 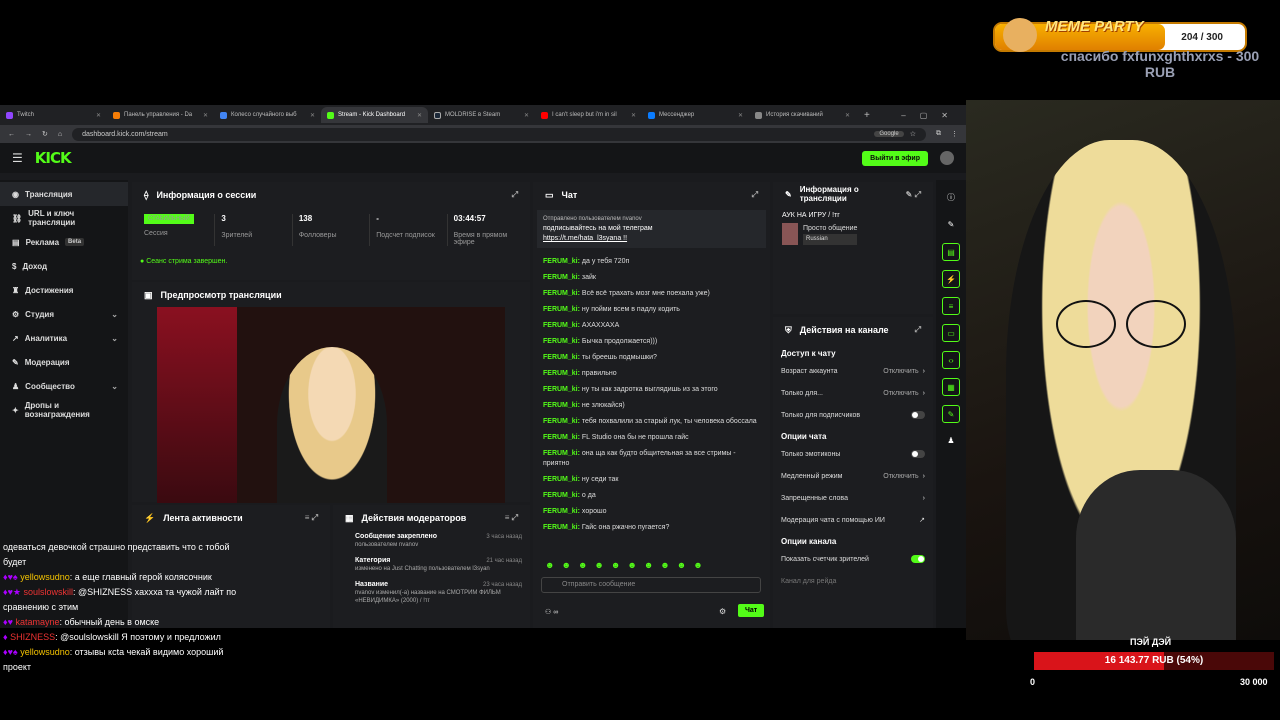 I want to click on sidebar-item-achievements: ♜ Достижения, so click(x=64, y=290).